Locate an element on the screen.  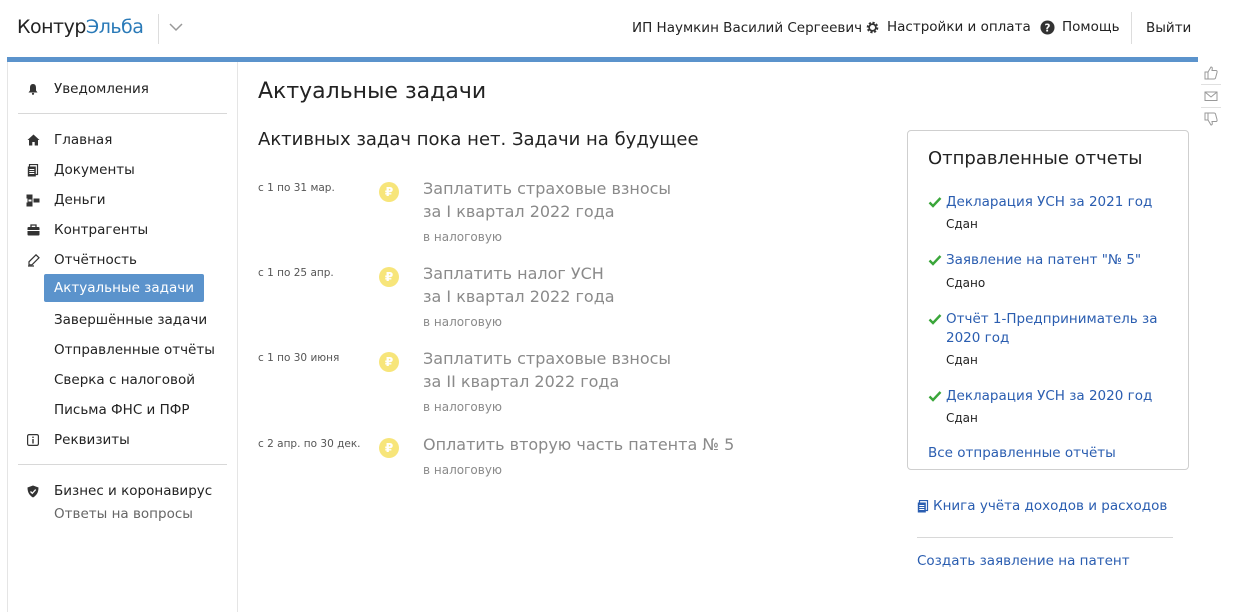
bell-icon is located at coordinates (33, 89).